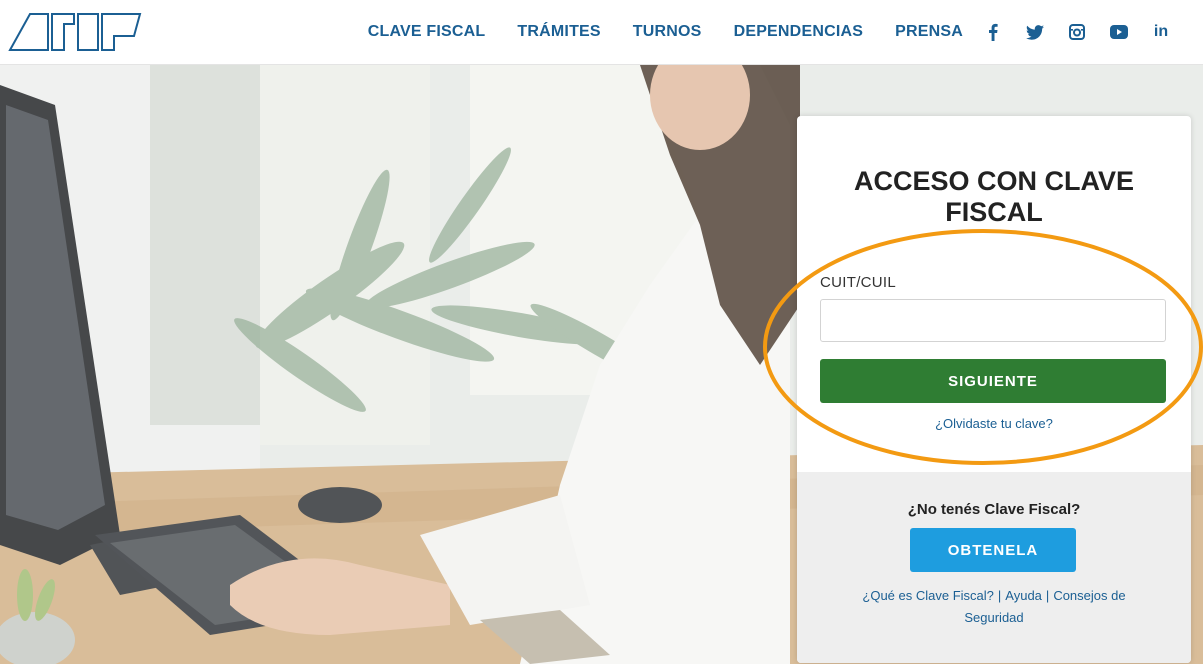  Describe the element at coordinates (1035, 32) in the screenshot. I see `twitter-icon` at that location.